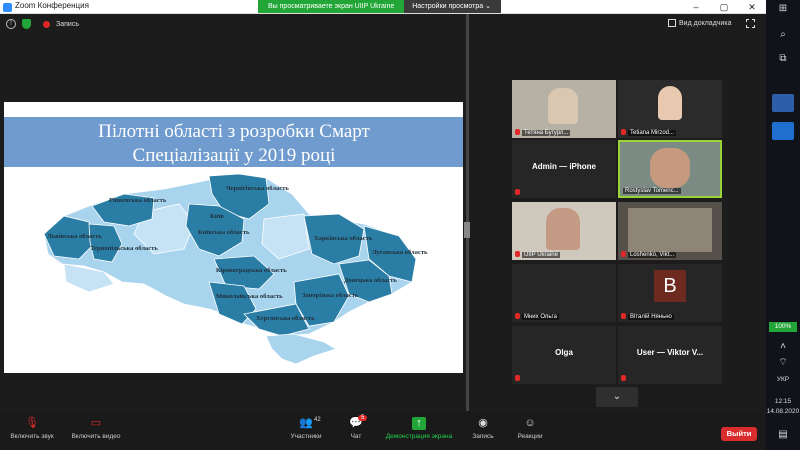 Image resolution: width=800 pixels, height=450 pixels. I want to click on participant-tile: Olga, so click(564, 355).